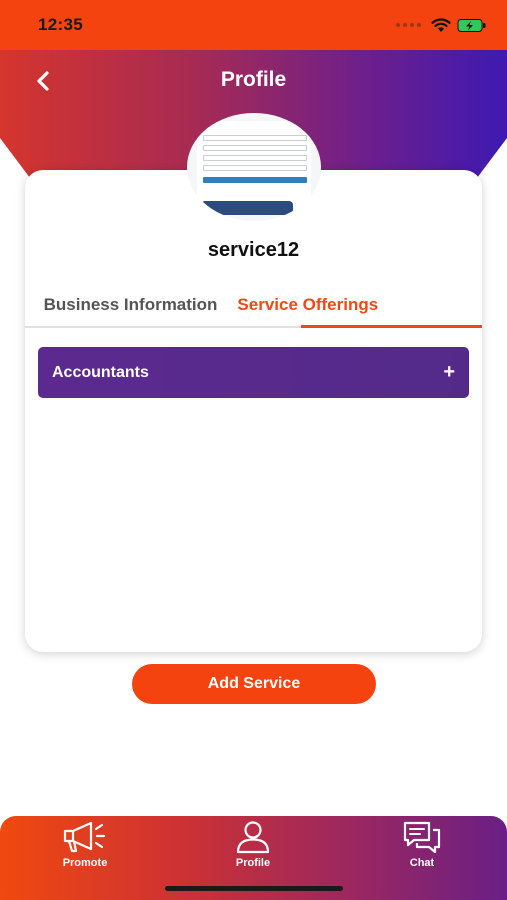  Describe the element at coordinates (100, 372) in the screenshot. I see `service-label: Accountants` at that location.